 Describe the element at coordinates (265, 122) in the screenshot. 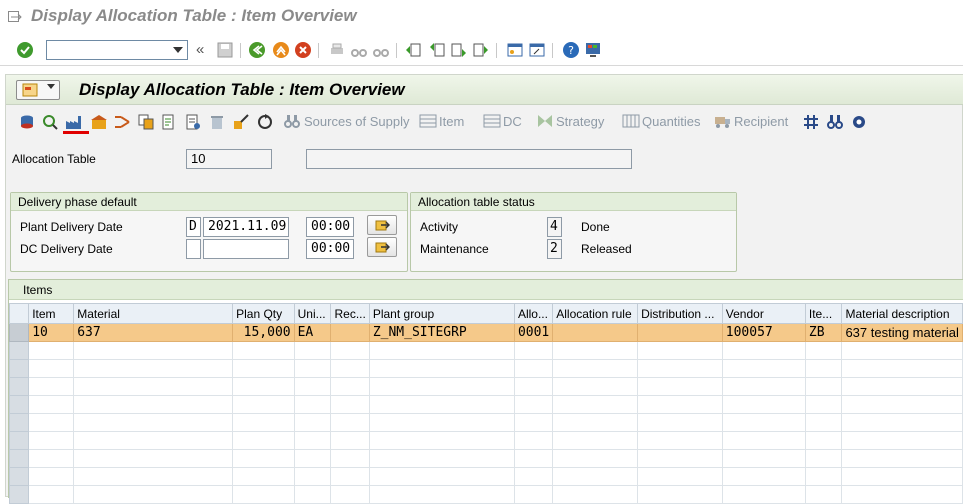

I see `refresh-icon` at that location.